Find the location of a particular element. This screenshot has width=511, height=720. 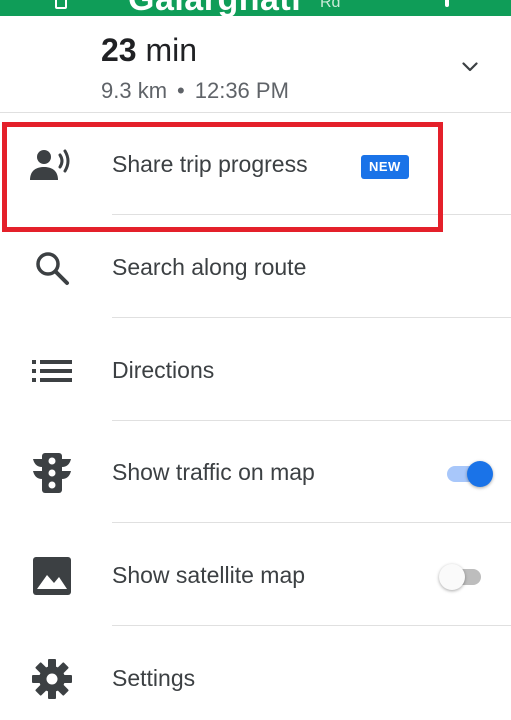

menu-item-satellite: Show satellite map is located at coordinates (255, 575).